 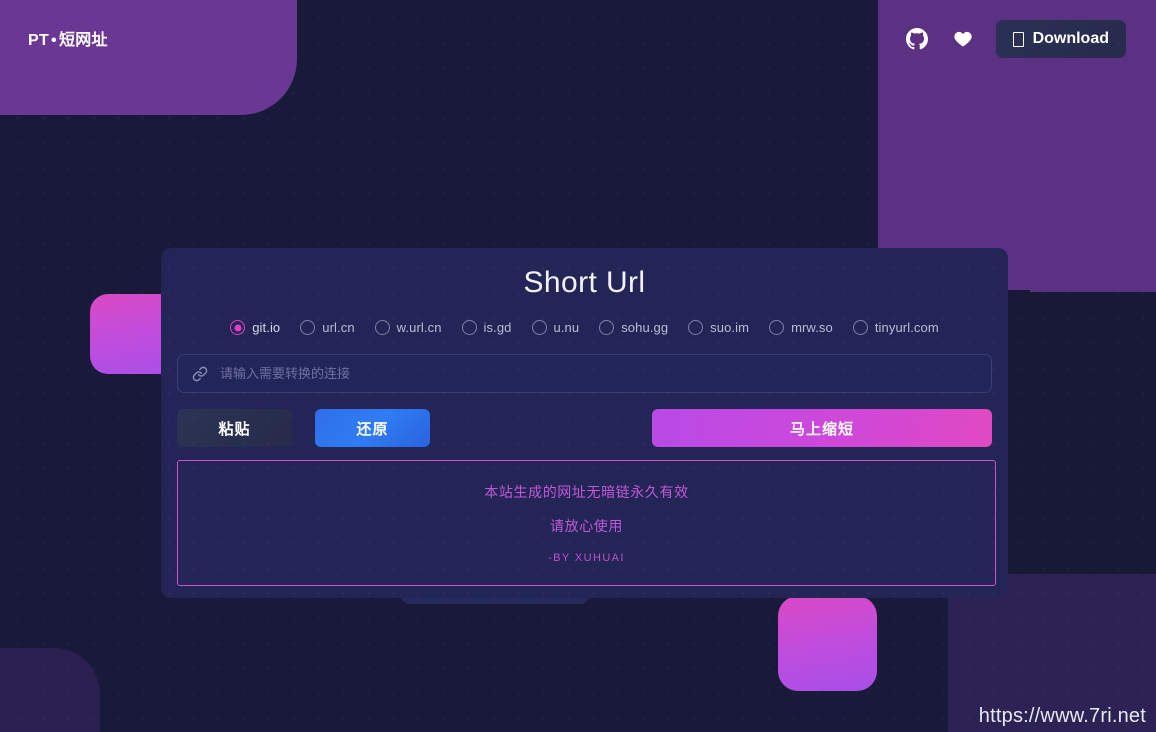 I want to click on download-button: Download, so click(x=1060, y=39).